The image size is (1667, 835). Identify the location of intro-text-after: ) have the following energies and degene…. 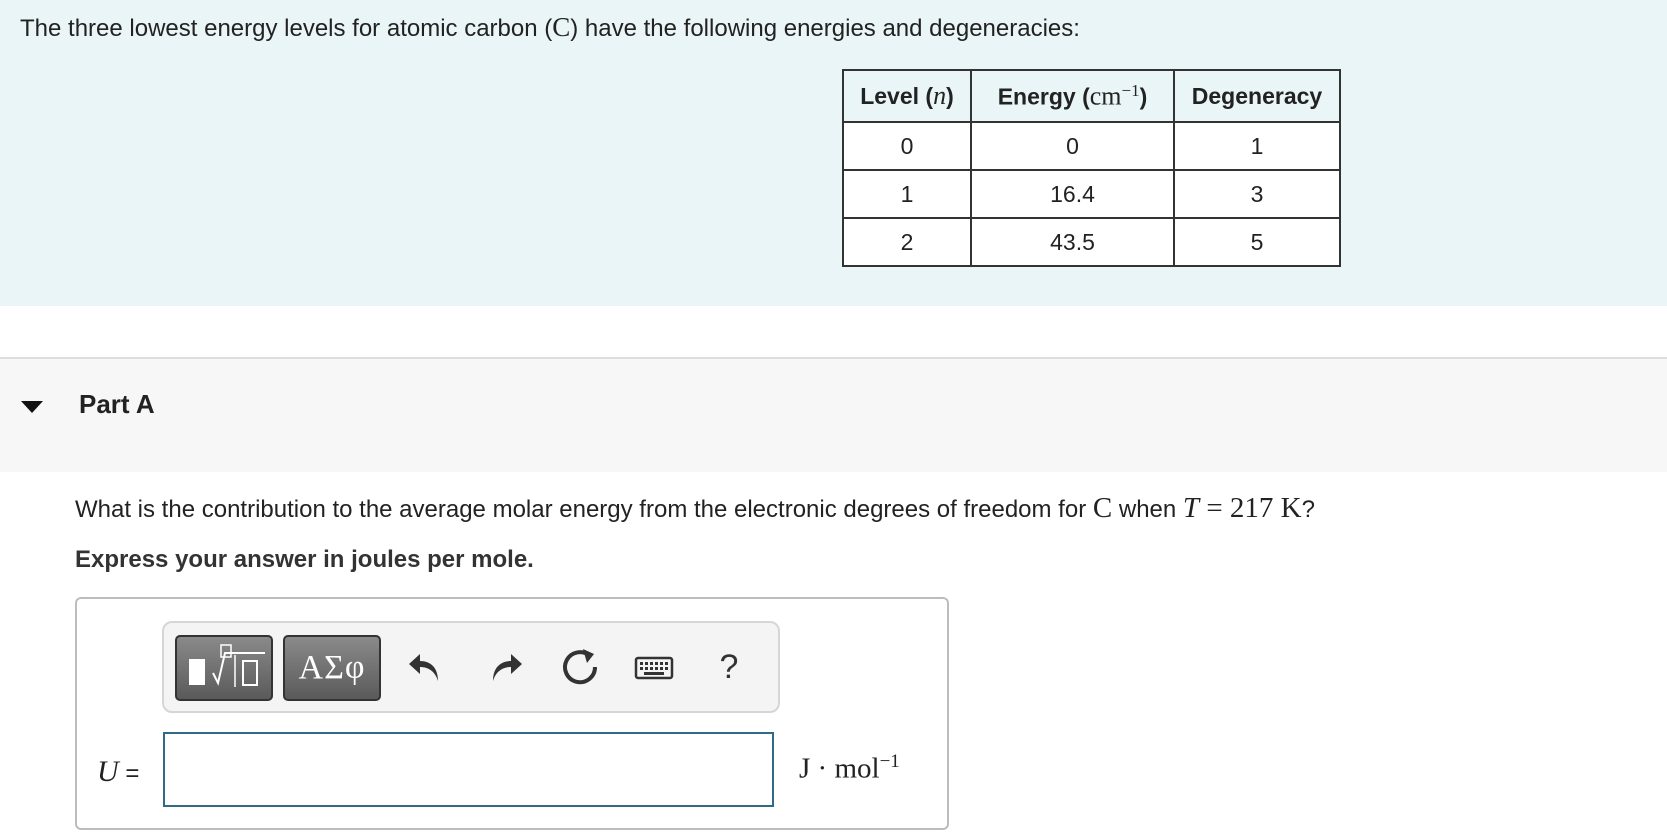
(825, 28).